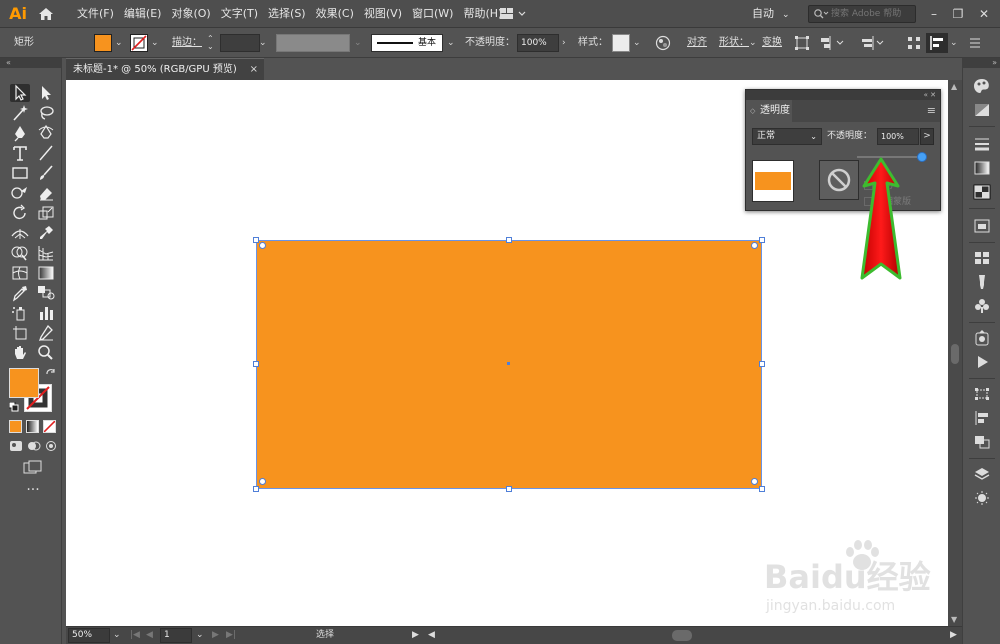 The width and height of the screenshot is (1000, 644). I want to click on align-left-icon, so click(937, 43).